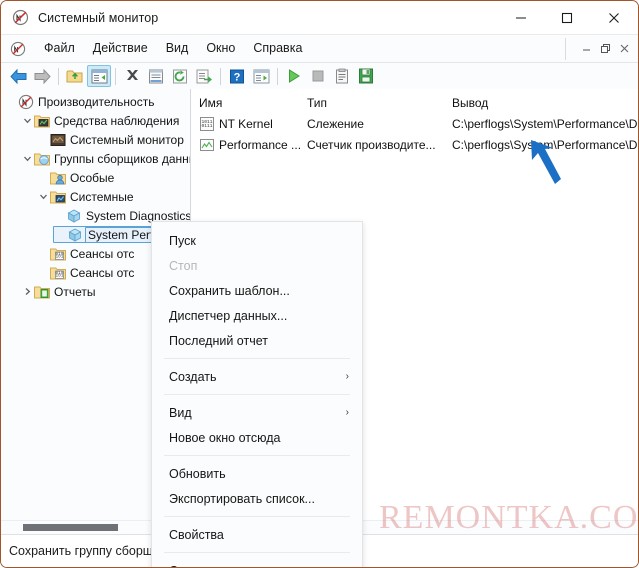 The image size is (639, 568). Describe the element at coordinates (75, 291) in the screenshot. I see `tree-item-label: Отчеты` at that location.